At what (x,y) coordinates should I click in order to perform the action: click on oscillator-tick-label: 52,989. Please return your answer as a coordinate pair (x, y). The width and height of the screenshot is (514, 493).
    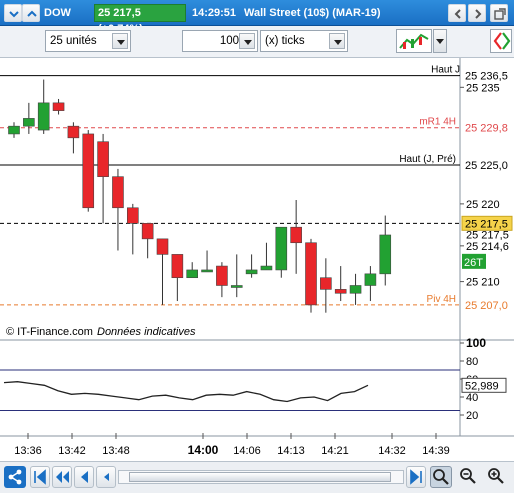
    Looking at the image, I should click on (482, 386).